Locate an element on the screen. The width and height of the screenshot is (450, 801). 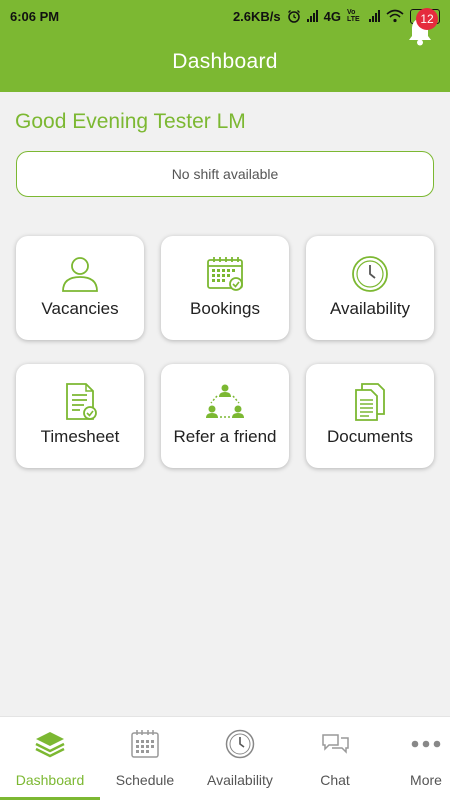
layers-icon is located at coordinates (50, 745).